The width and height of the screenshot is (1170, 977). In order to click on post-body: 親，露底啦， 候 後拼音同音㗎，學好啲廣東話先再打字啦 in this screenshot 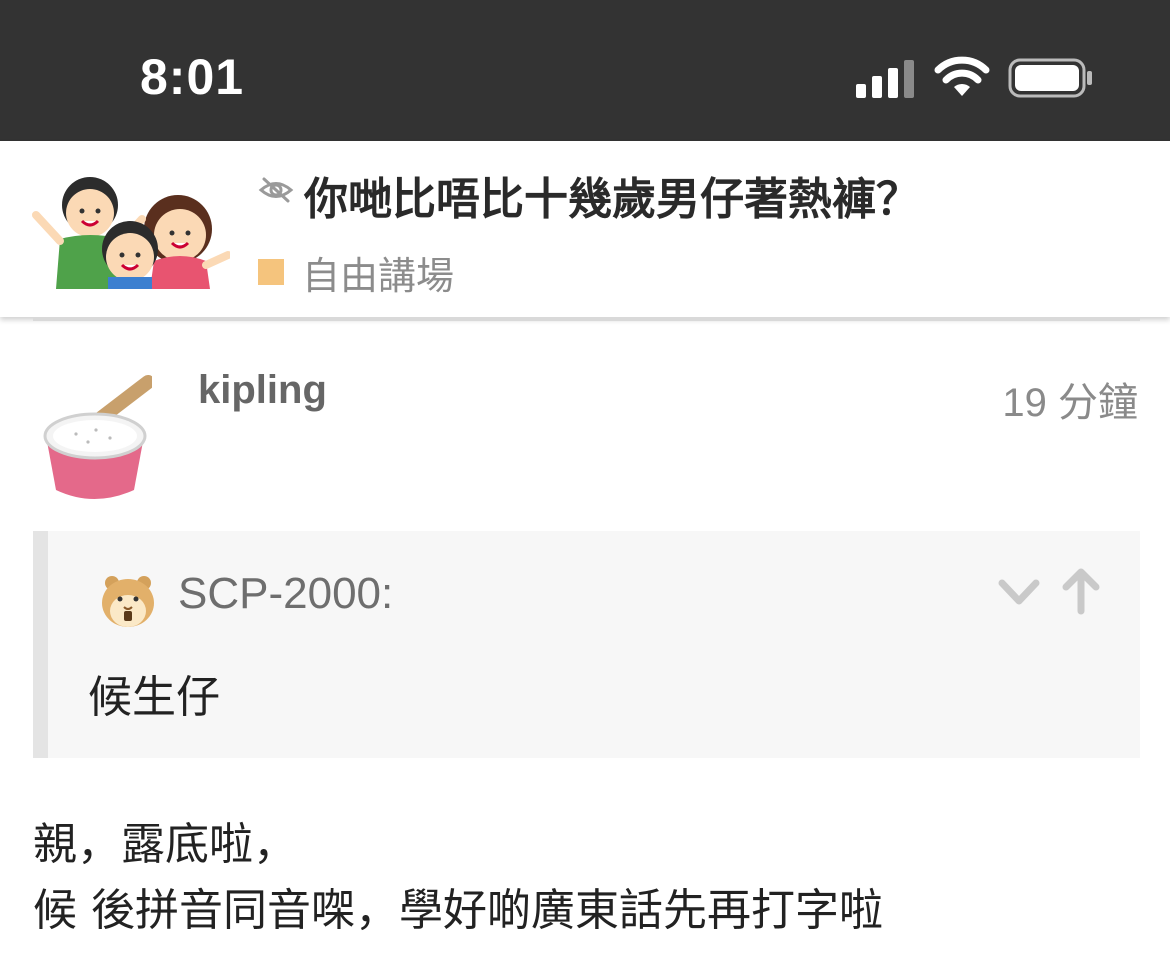, I will do `click(458, 878)`.